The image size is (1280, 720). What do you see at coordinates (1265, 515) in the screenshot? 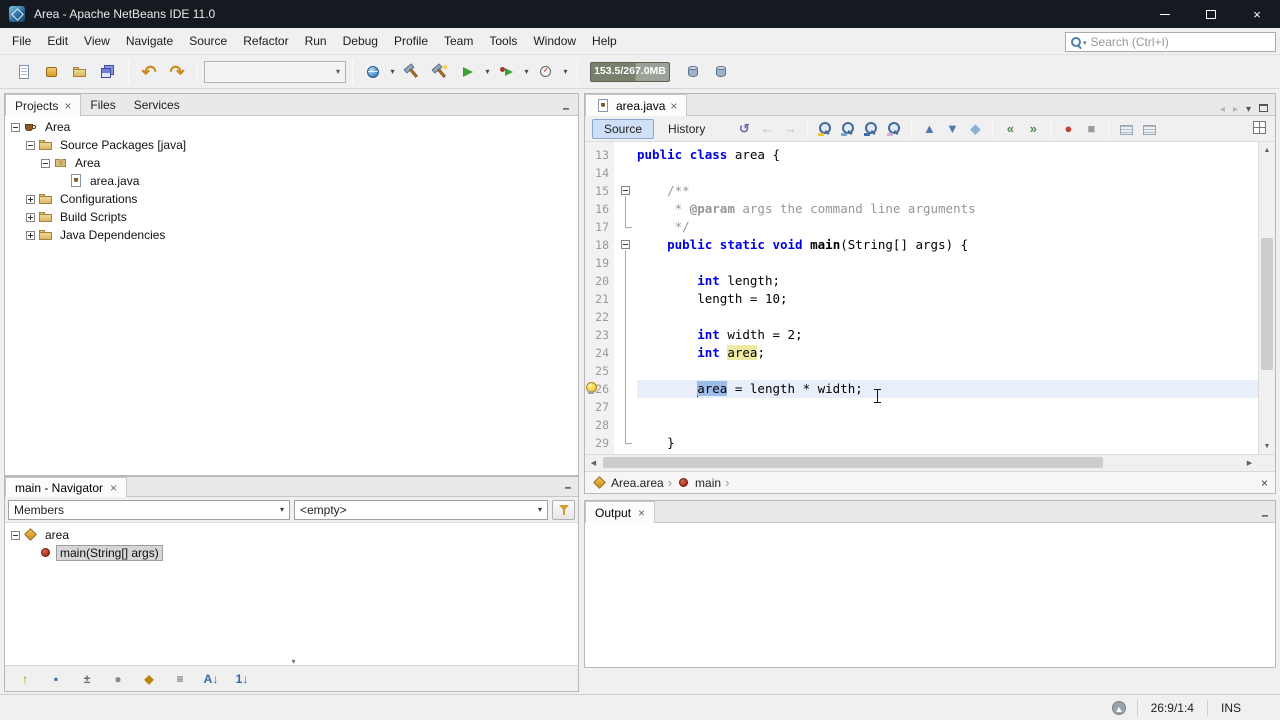
I see `output-minimize-button: –` at bounding box center [1265, 515].